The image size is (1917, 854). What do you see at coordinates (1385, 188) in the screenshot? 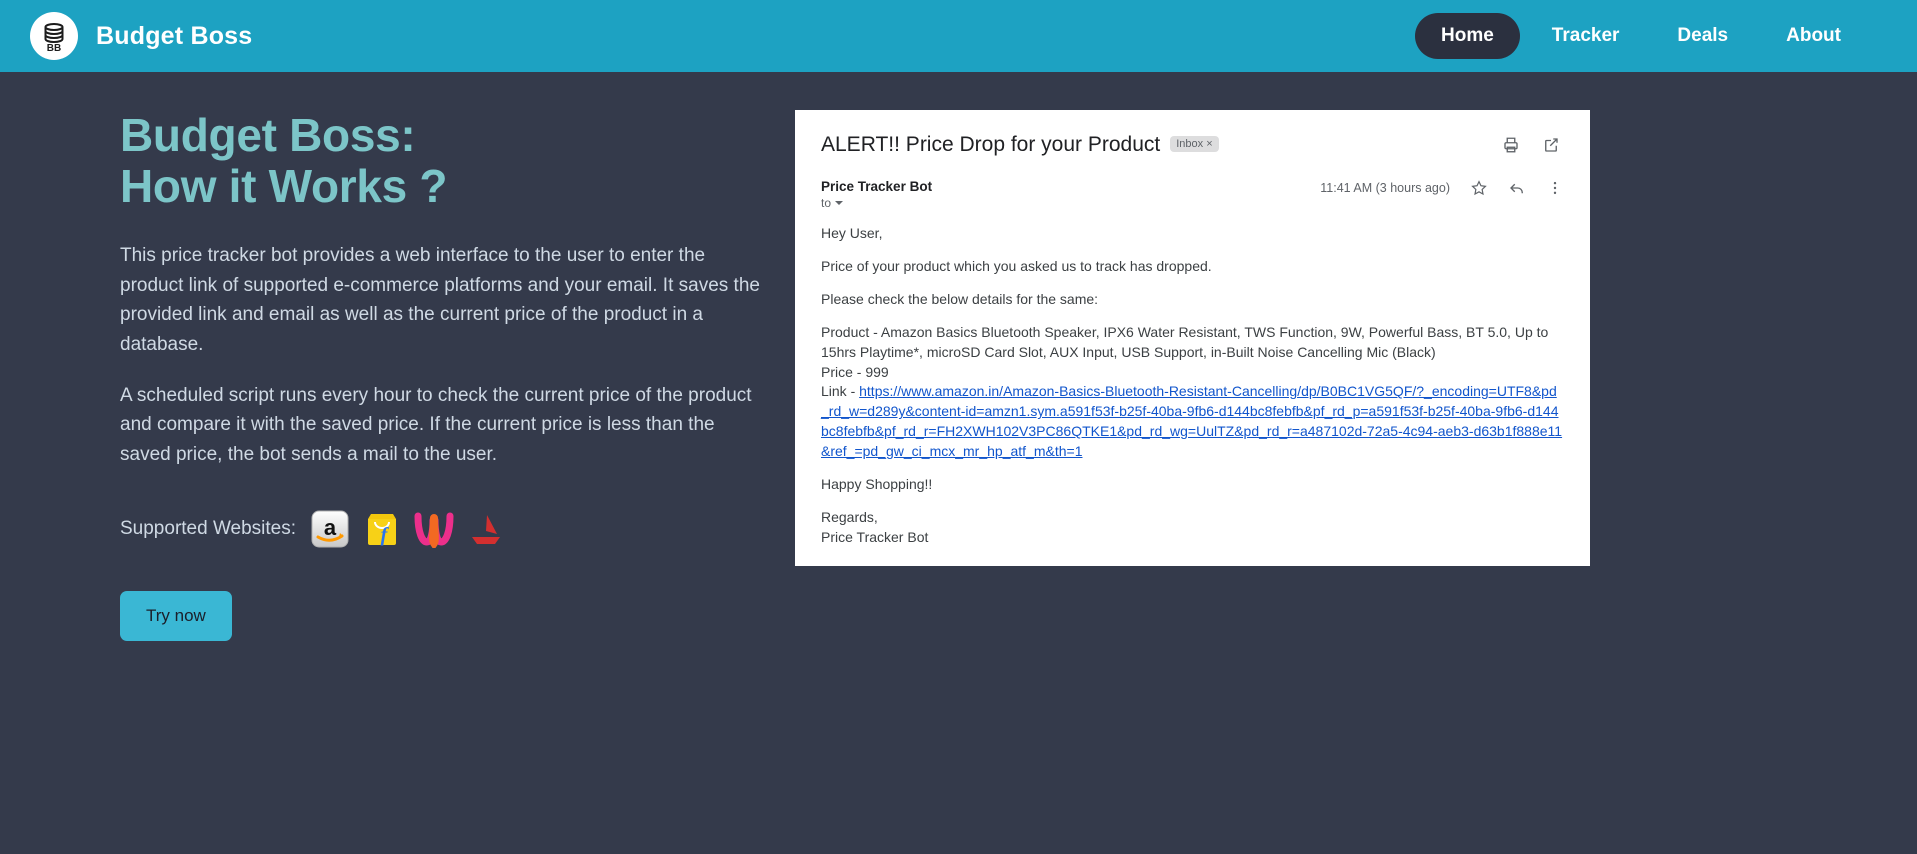
I see `email-timestamp: 11:41 AM (3 hours ago)` at bounding box center [1385, 188].